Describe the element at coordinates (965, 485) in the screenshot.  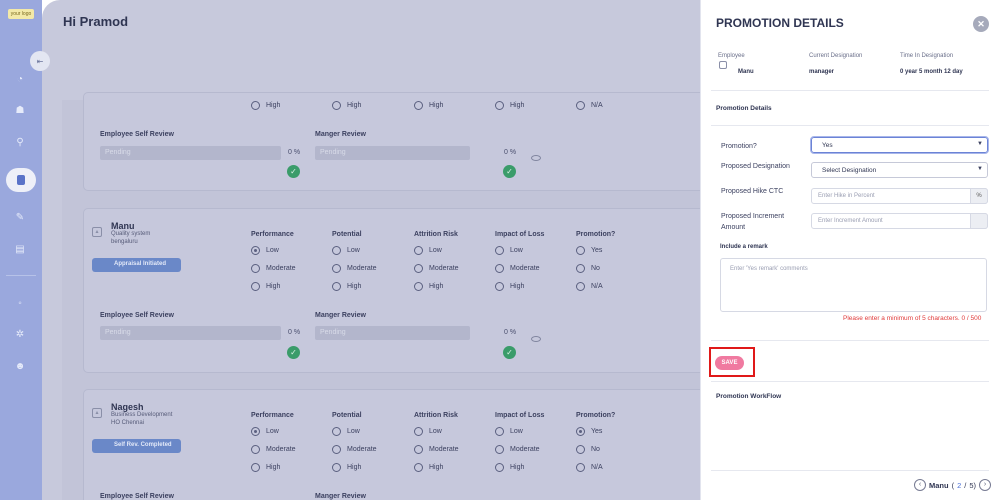
I see `pager-sep: /` at that location.